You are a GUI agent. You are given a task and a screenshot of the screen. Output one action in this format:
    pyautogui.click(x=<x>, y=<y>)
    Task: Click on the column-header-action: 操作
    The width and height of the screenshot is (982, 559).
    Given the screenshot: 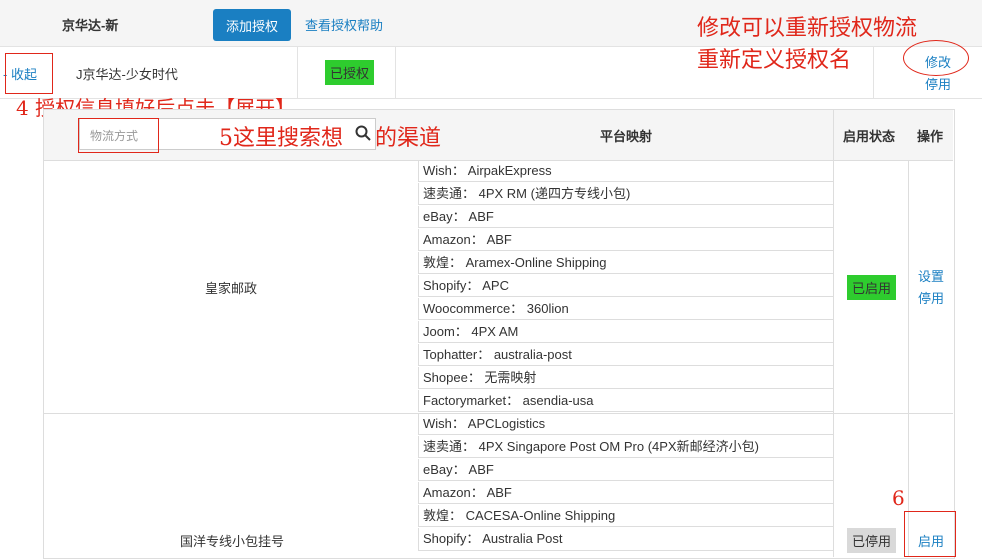 What is the action you would take?
    pyautogui.click(x=930, y=136)
    